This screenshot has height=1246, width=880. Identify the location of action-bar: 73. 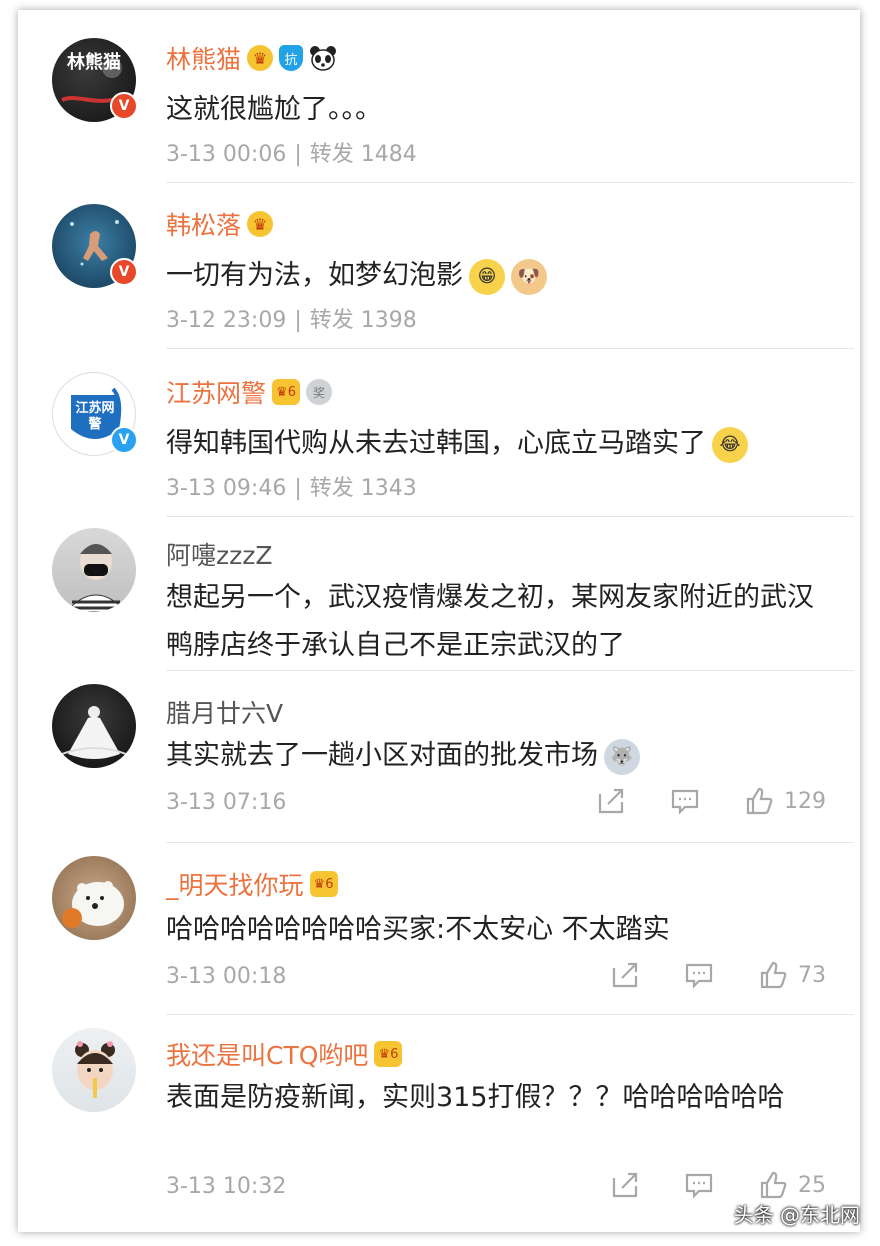
(696, 975).